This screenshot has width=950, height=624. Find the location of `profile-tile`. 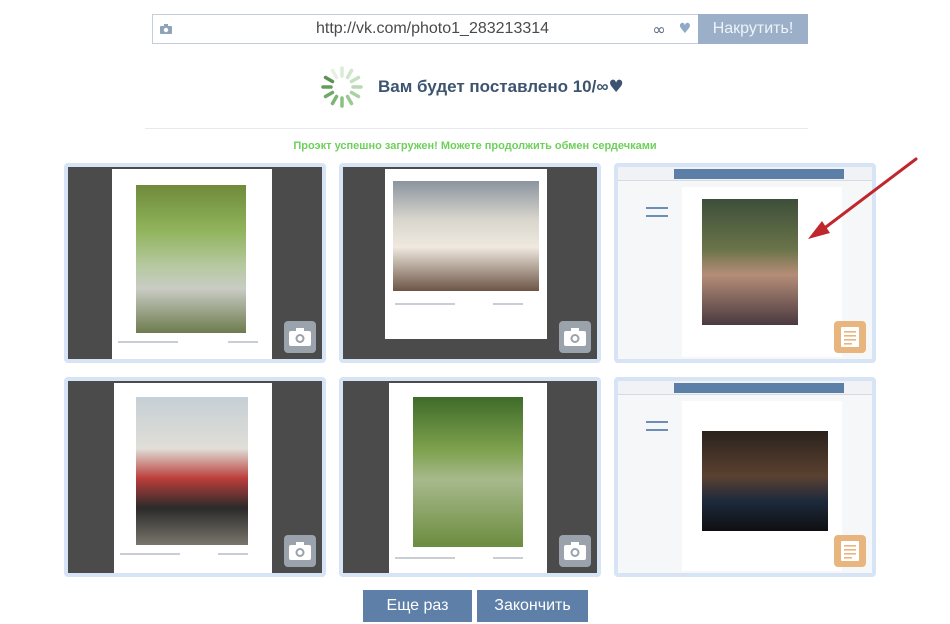

profile-tile is located at coordinates (745, 477).